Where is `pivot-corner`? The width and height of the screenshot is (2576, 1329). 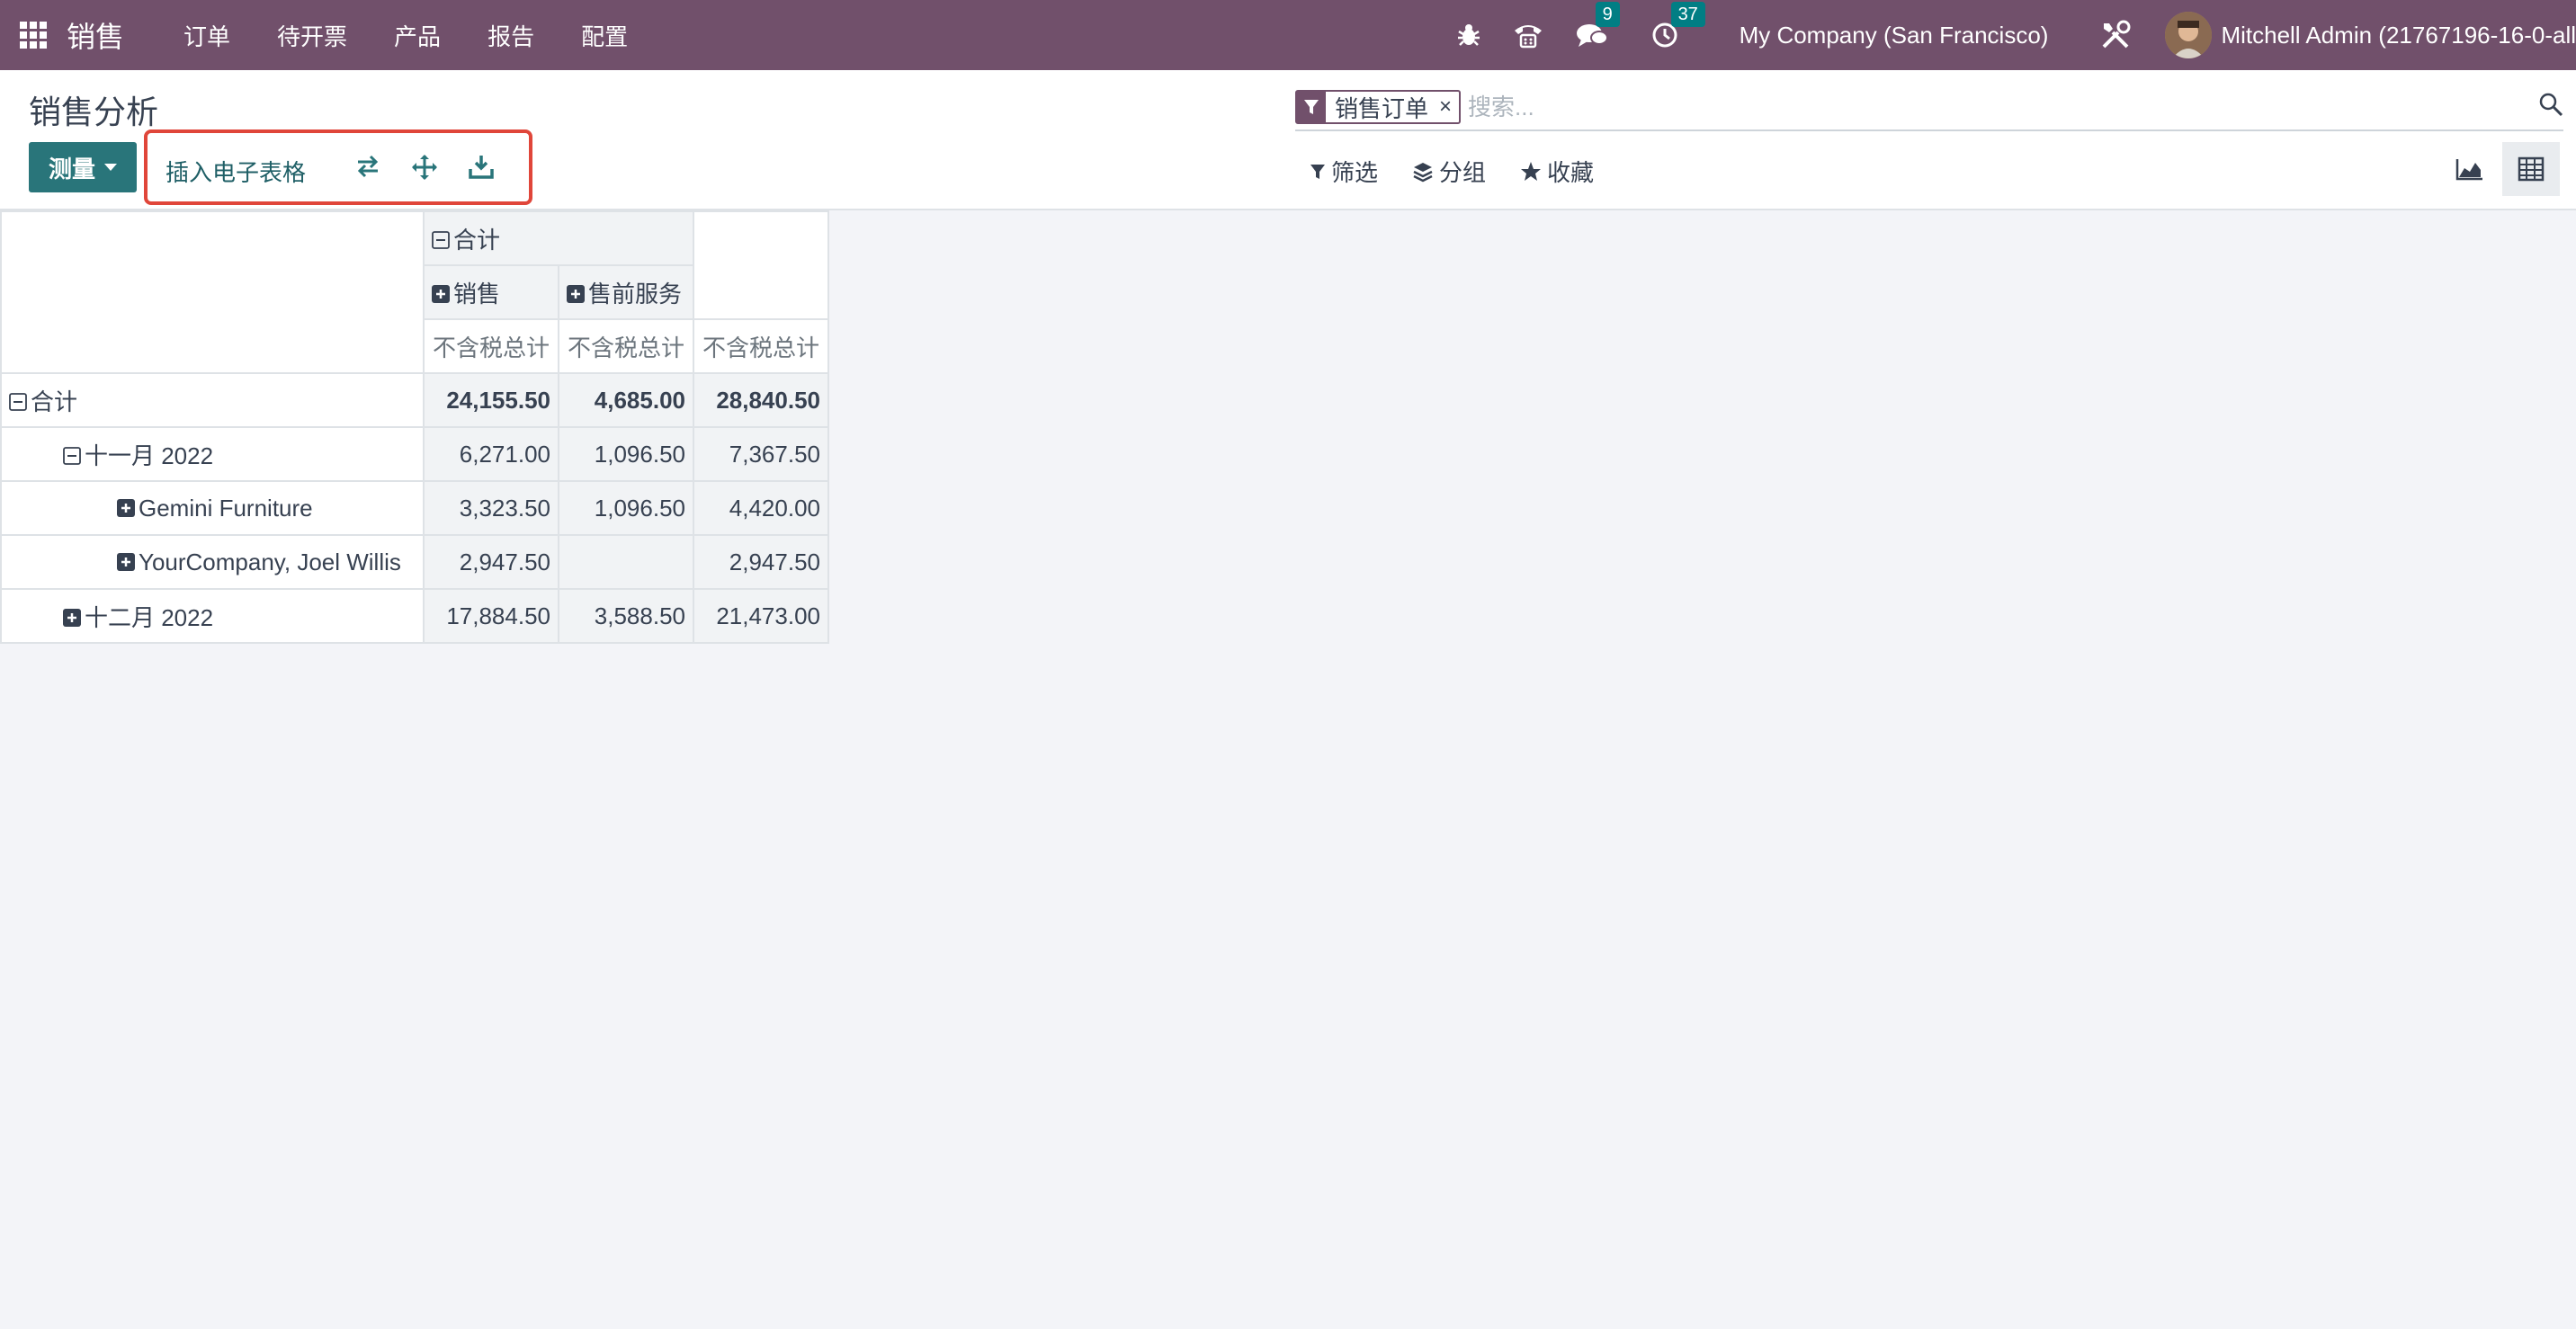 pivot-corner is located at coordinates (212, 292).